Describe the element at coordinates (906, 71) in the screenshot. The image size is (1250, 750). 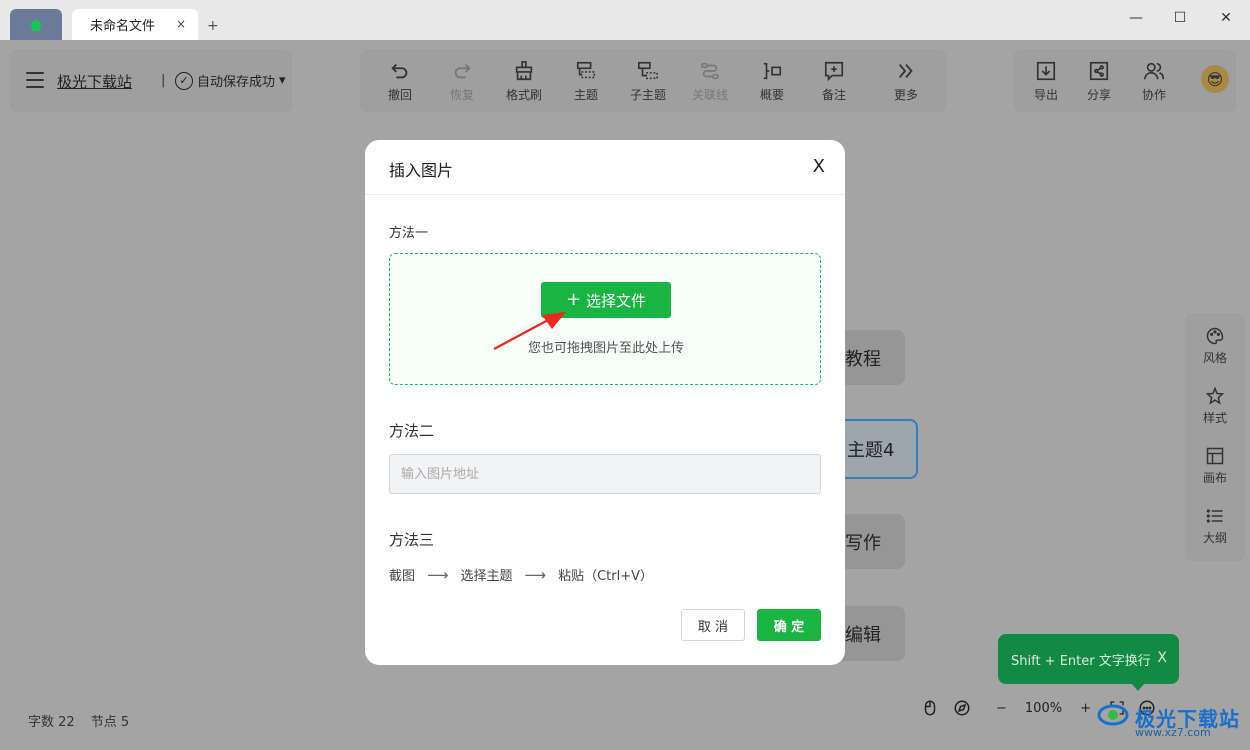
I see `more-icon` at that location.